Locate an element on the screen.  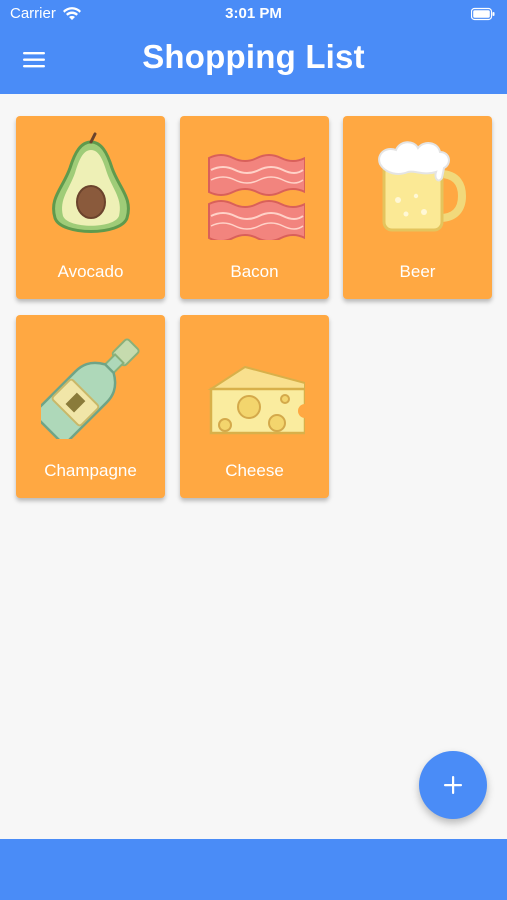
item-card-cheese: Cheese is located at coordinates (254, 406).